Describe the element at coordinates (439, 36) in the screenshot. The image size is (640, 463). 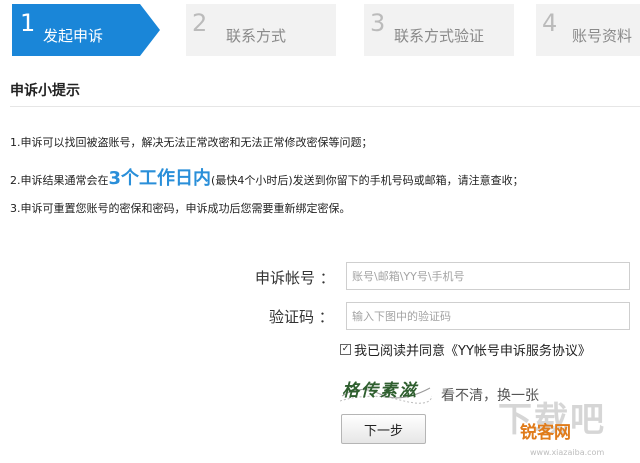
I see `step-3-label: 联系方式验证` at that location.